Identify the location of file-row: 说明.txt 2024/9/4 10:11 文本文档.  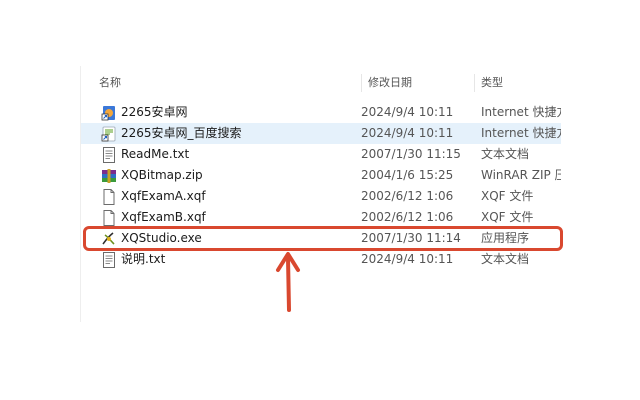
(321, 259).